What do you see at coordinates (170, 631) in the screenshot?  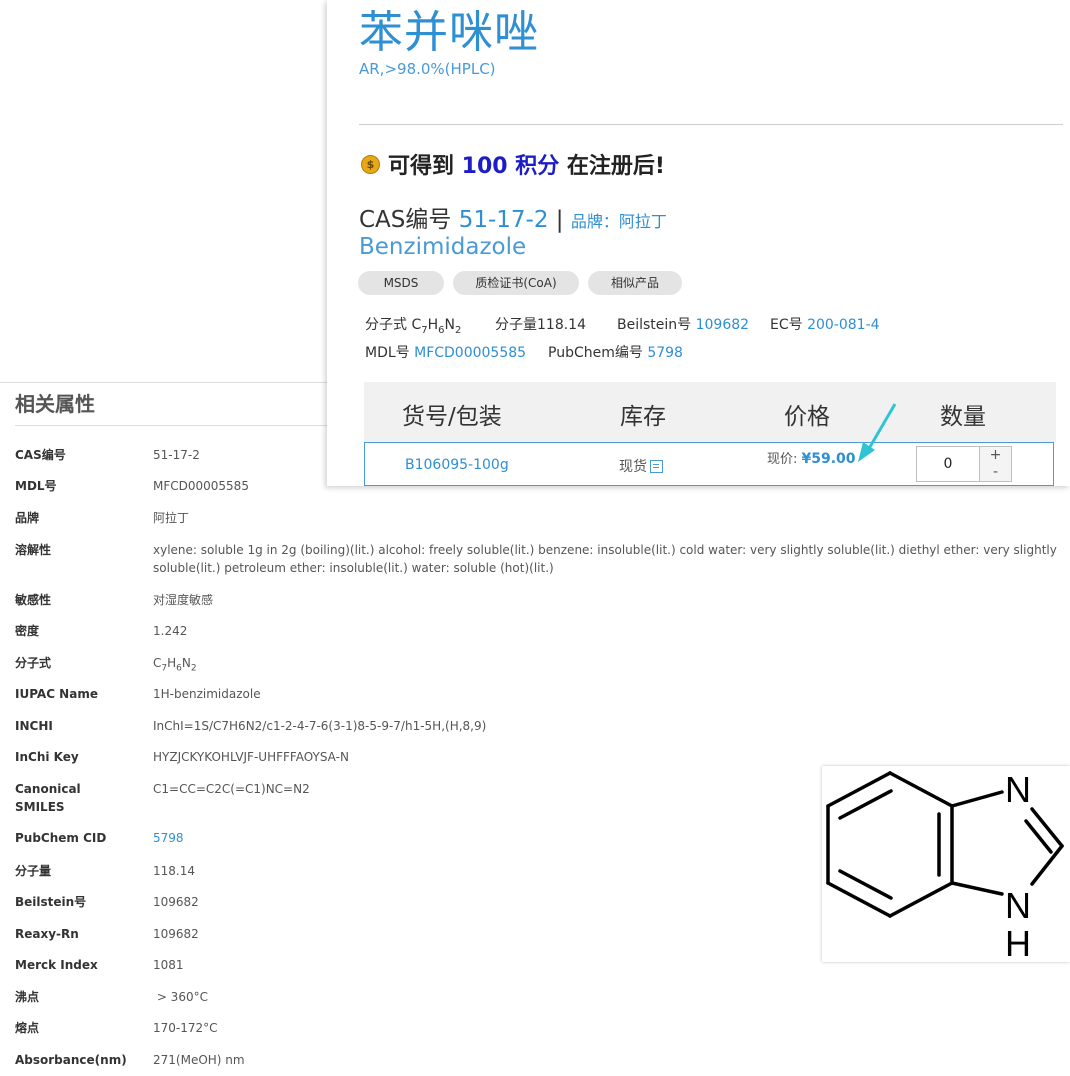 I see `prop-value: 1.242` at bounding box center [170, 631].